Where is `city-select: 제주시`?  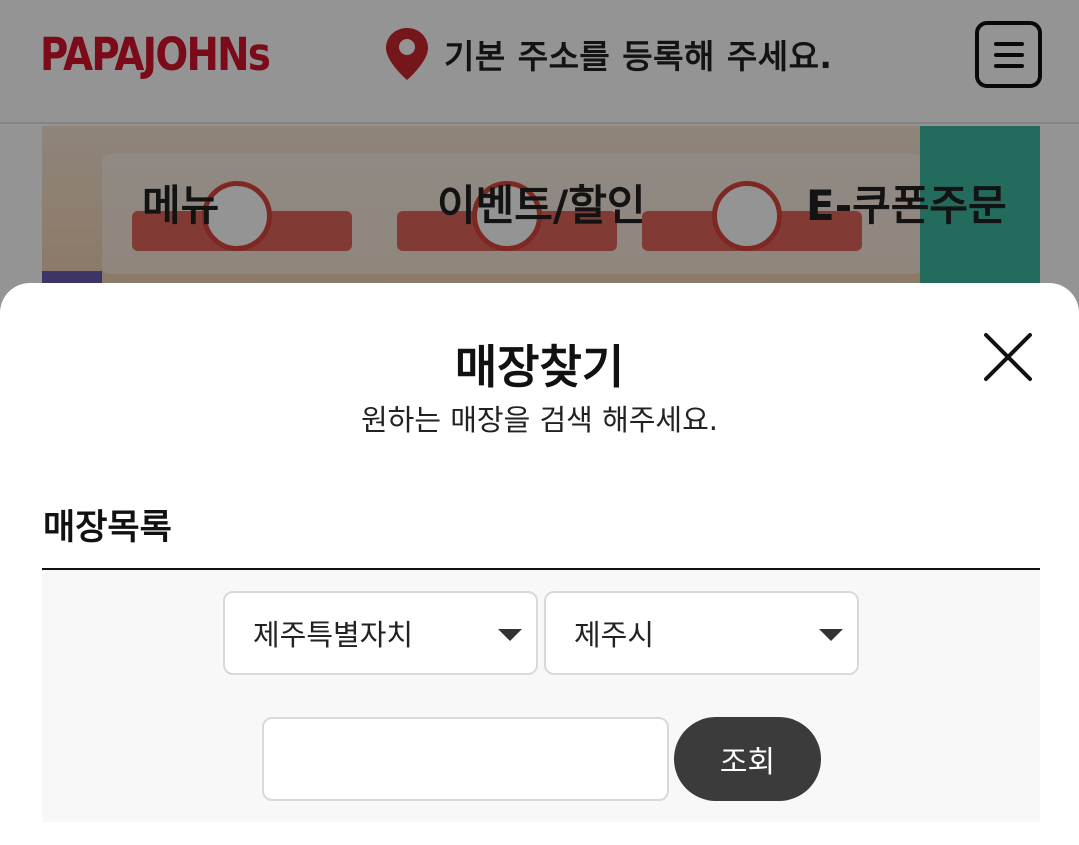 city-select: 제주시 is located at coordinates (701, 633).